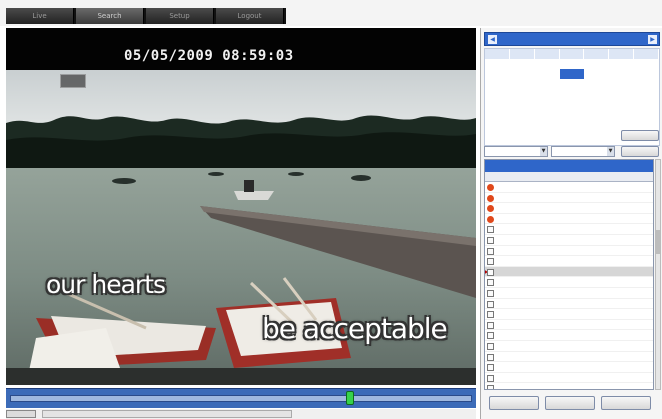 This screenshot has height=419, width=662. What do you see at coordinates (40, 16) in the screenshot?
I see `tab-live: Live` at bounding box center [40, 16].